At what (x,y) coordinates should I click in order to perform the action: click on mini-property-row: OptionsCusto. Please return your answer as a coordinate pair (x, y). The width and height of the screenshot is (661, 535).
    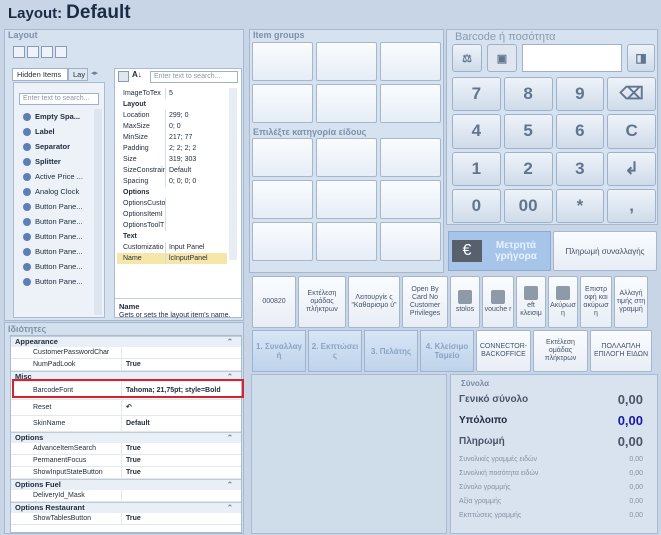
    Looking at the image, I should click on (172, 203).